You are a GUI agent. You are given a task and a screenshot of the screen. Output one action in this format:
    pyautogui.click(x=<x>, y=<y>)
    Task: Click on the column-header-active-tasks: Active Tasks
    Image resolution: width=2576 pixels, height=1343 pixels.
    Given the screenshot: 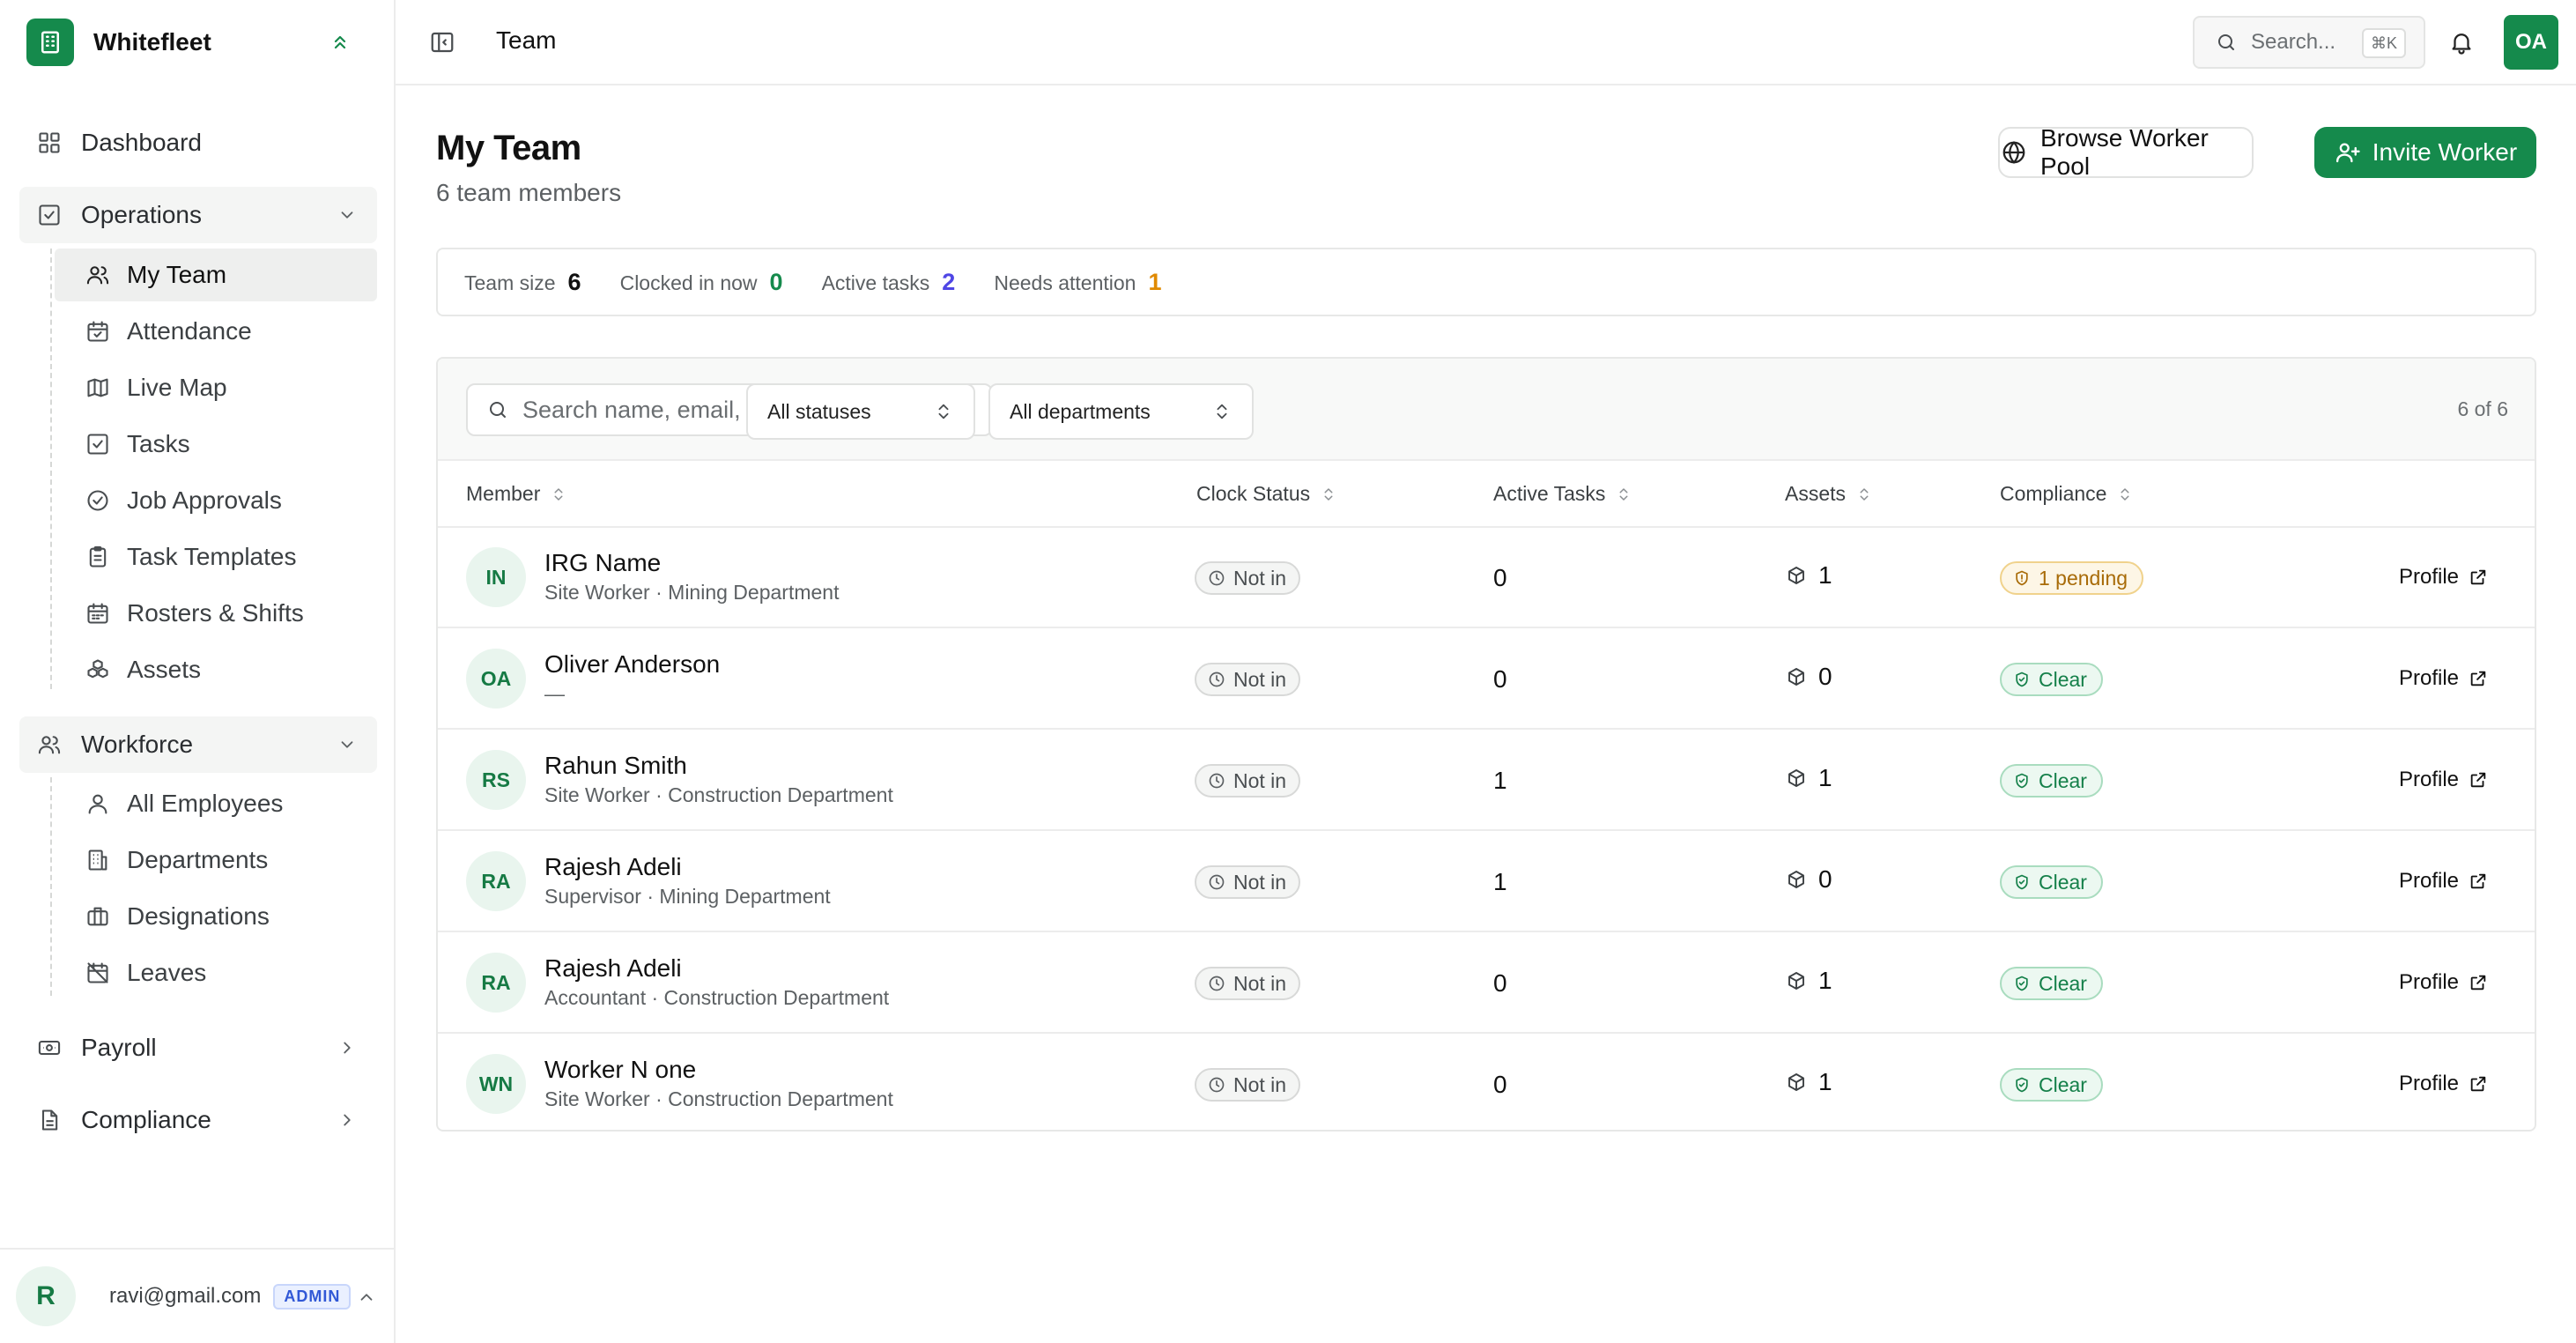 What is the action you would take?
    pyautogui.click(x=1563, y=494)
    